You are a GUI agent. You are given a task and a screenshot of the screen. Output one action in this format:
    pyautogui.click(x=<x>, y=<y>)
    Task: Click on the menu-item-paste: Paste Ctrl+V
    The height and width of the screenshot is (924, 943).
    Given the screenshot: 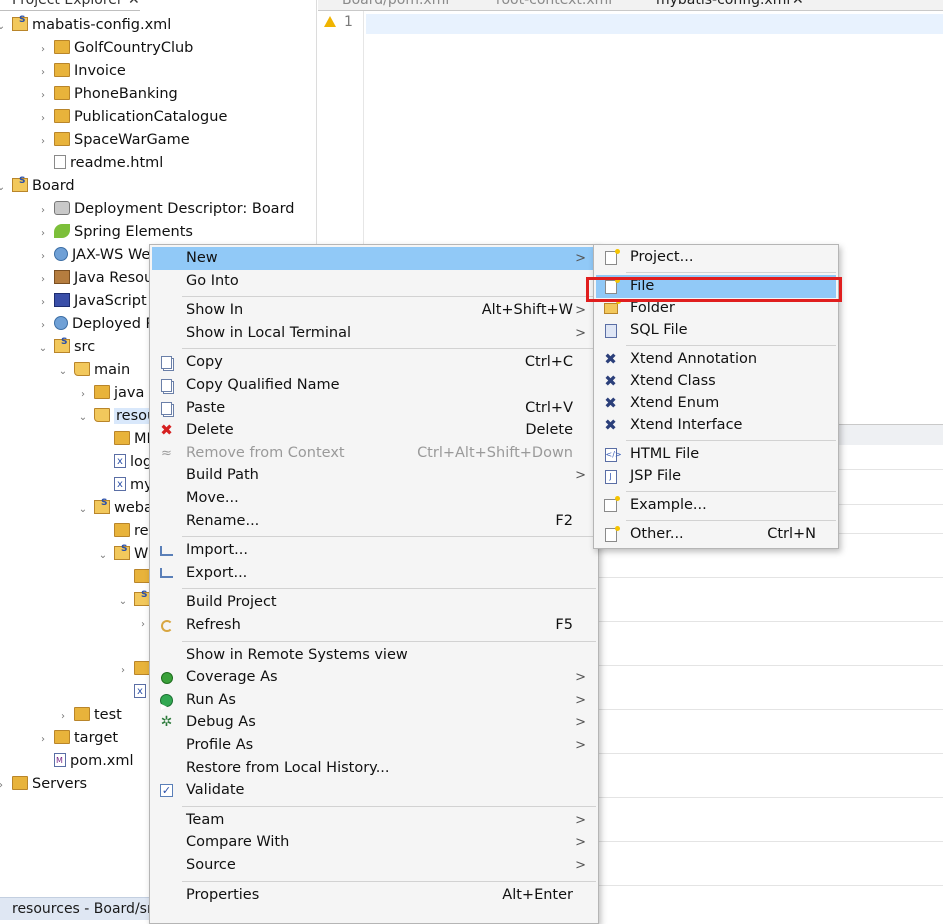 What is the action you would take?
    pyautogui.click(x=374, y=408)
    